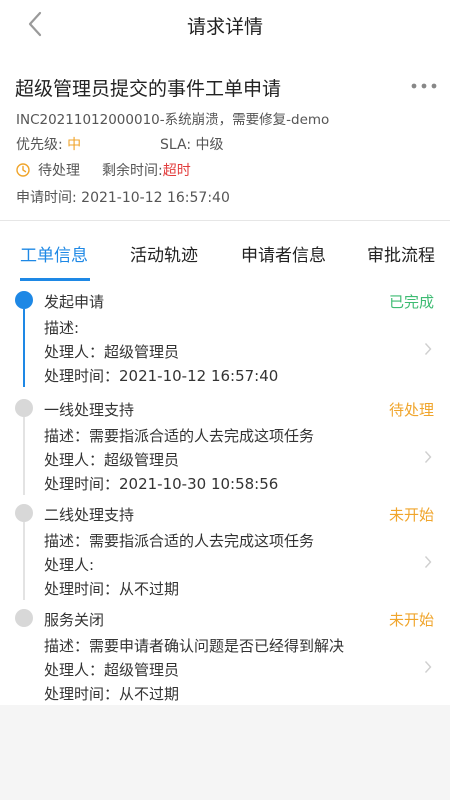 This screenshot has height=800, width=450. I want to click on page-title: 请求详情, so click(224, 27).